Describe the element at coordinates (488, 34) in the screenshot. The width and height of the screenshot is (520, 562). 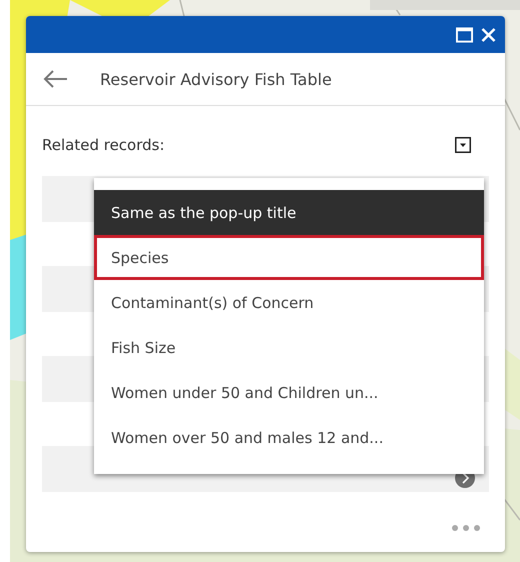
I see `close-icon` at that location.